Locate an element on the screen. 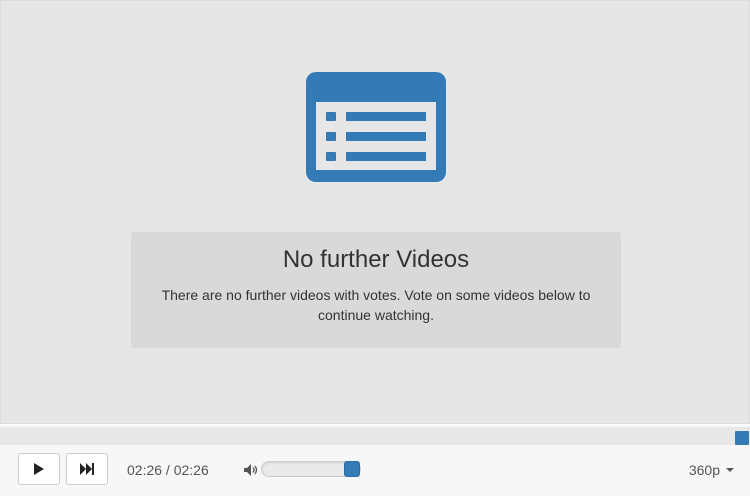  next-video-button is located at coordinates (87, 469).